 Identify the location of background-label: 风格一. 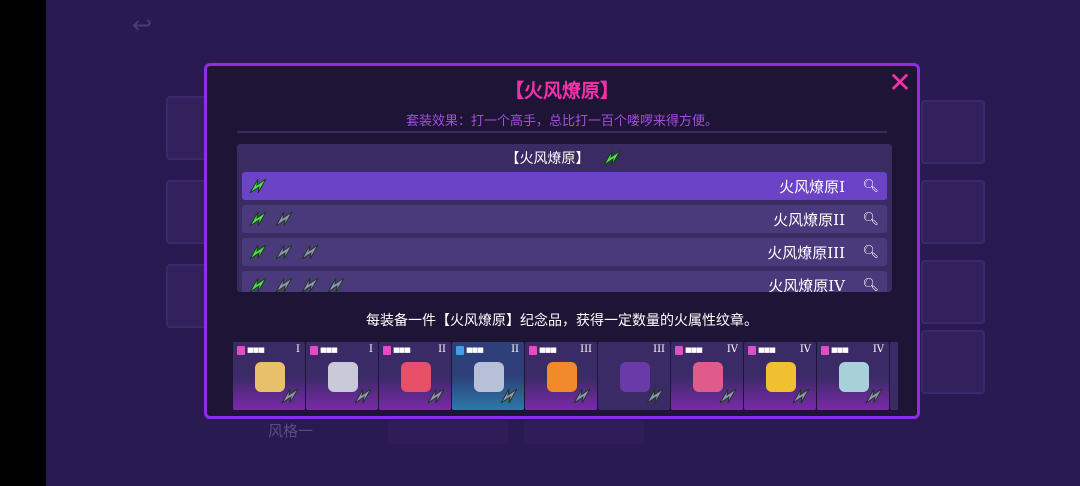
(291, 431).